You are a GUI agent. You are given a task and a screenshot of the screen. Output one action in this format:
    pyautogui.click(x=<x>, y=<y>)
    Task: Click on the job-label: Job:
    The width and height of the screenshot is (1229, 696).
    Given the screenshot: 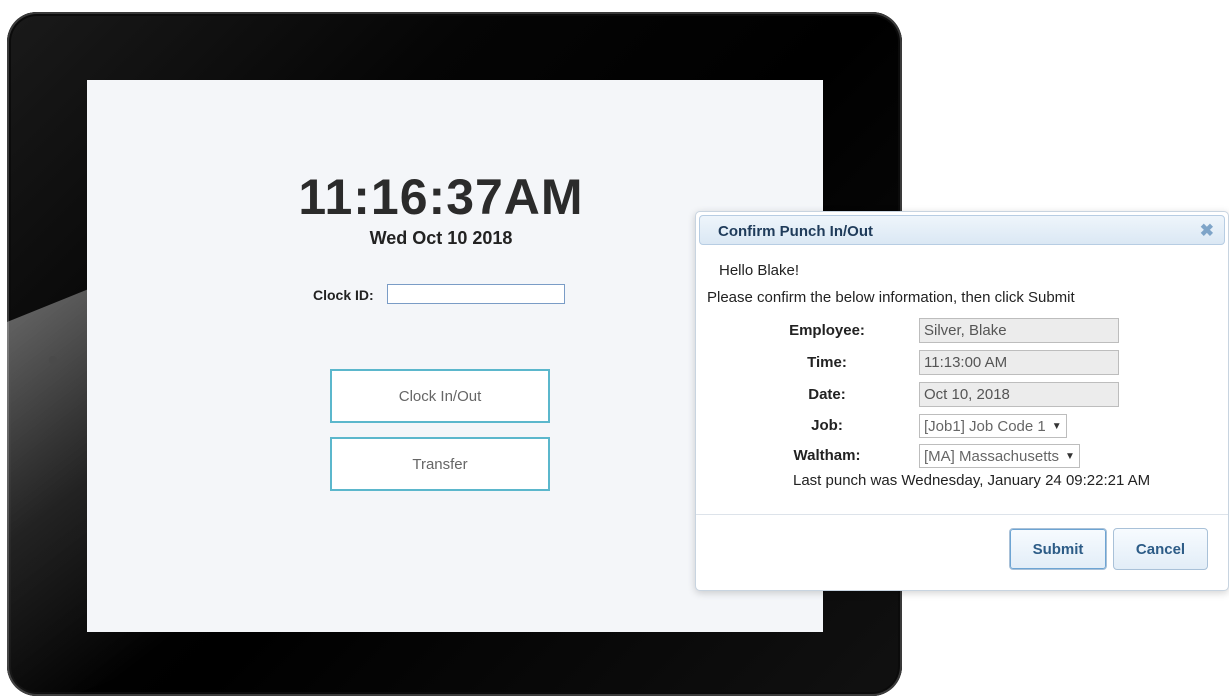 What is the action you would take?
    pyautogui.click(x=827, y=425)
    